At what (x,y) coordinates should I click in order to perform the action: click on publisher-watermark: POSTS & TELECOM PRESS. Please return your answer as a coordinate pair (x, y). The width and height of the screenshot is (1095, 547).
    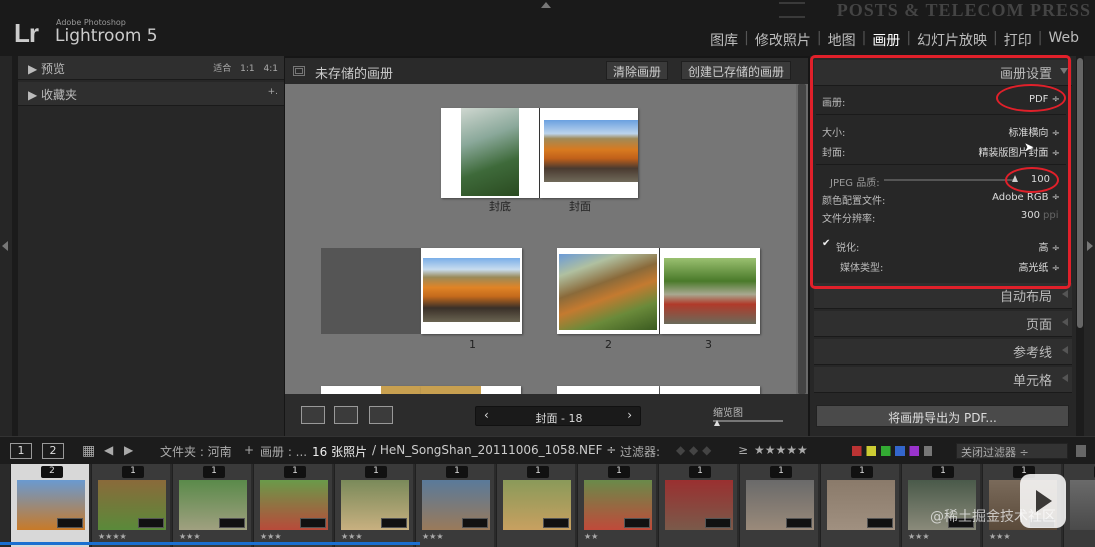
    Looking at the image, I should click on (963, 10).